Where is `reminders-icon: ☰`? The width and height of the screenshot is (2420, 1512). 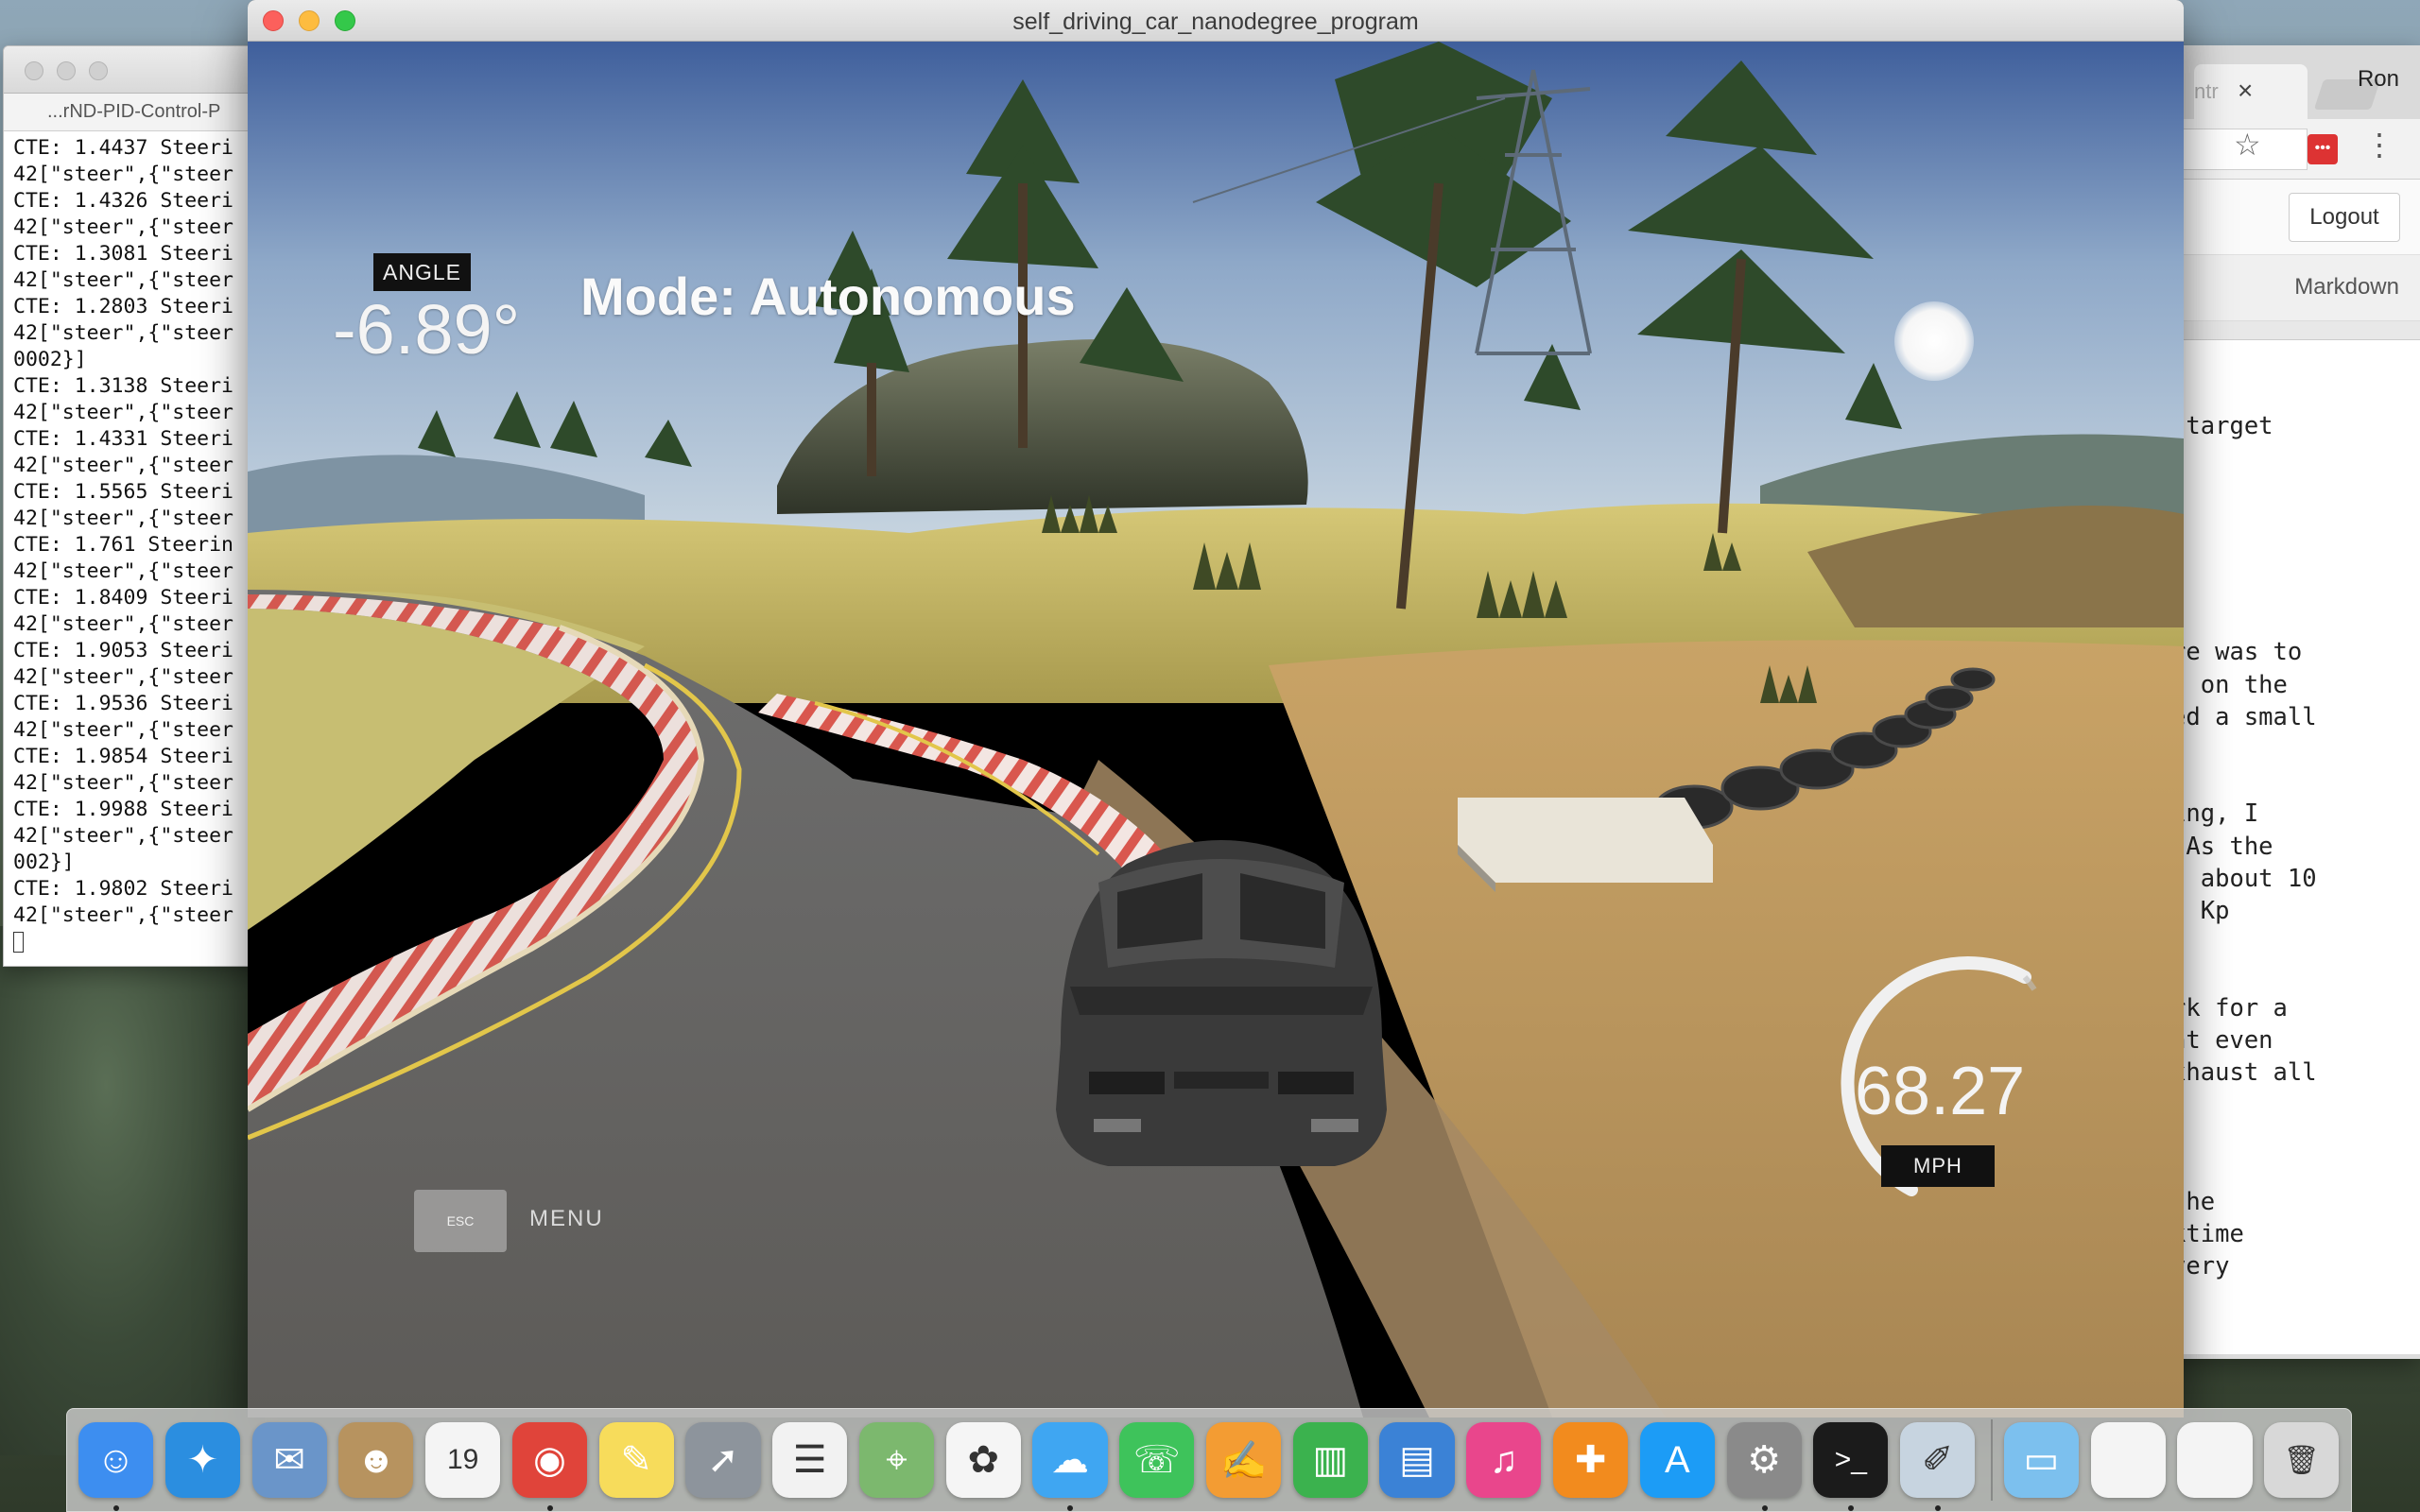
reminders-icon: ☰ is located at coordinates (810, 1460).